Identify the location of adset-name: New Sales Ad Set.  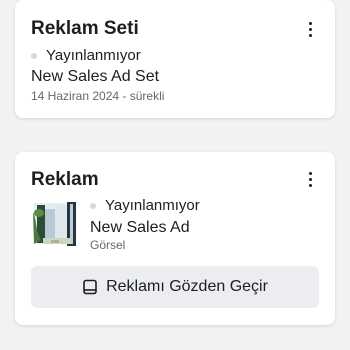
(95, 77).